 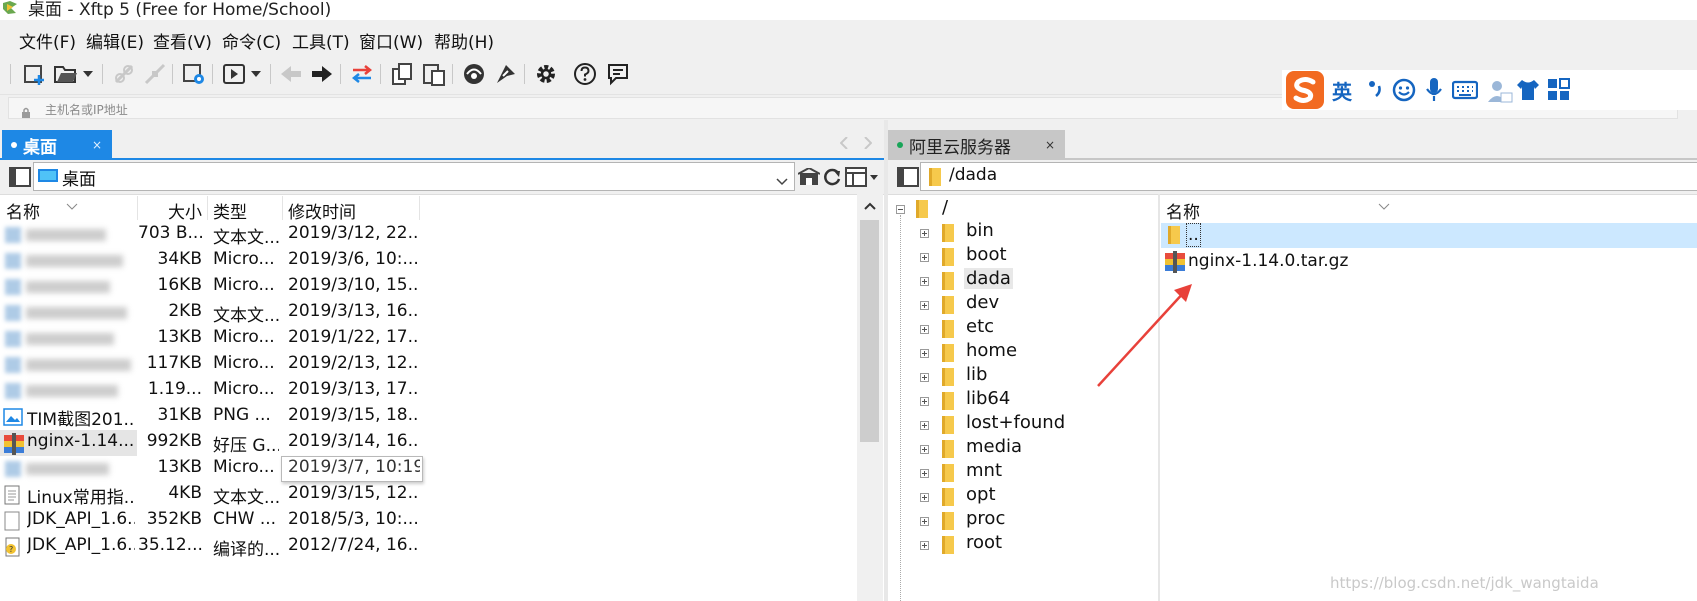 What do you see at coordinates (464, 40) in the screenshot?
I see `menu-help: 帮助(H)` at bounding box center [464, 40].